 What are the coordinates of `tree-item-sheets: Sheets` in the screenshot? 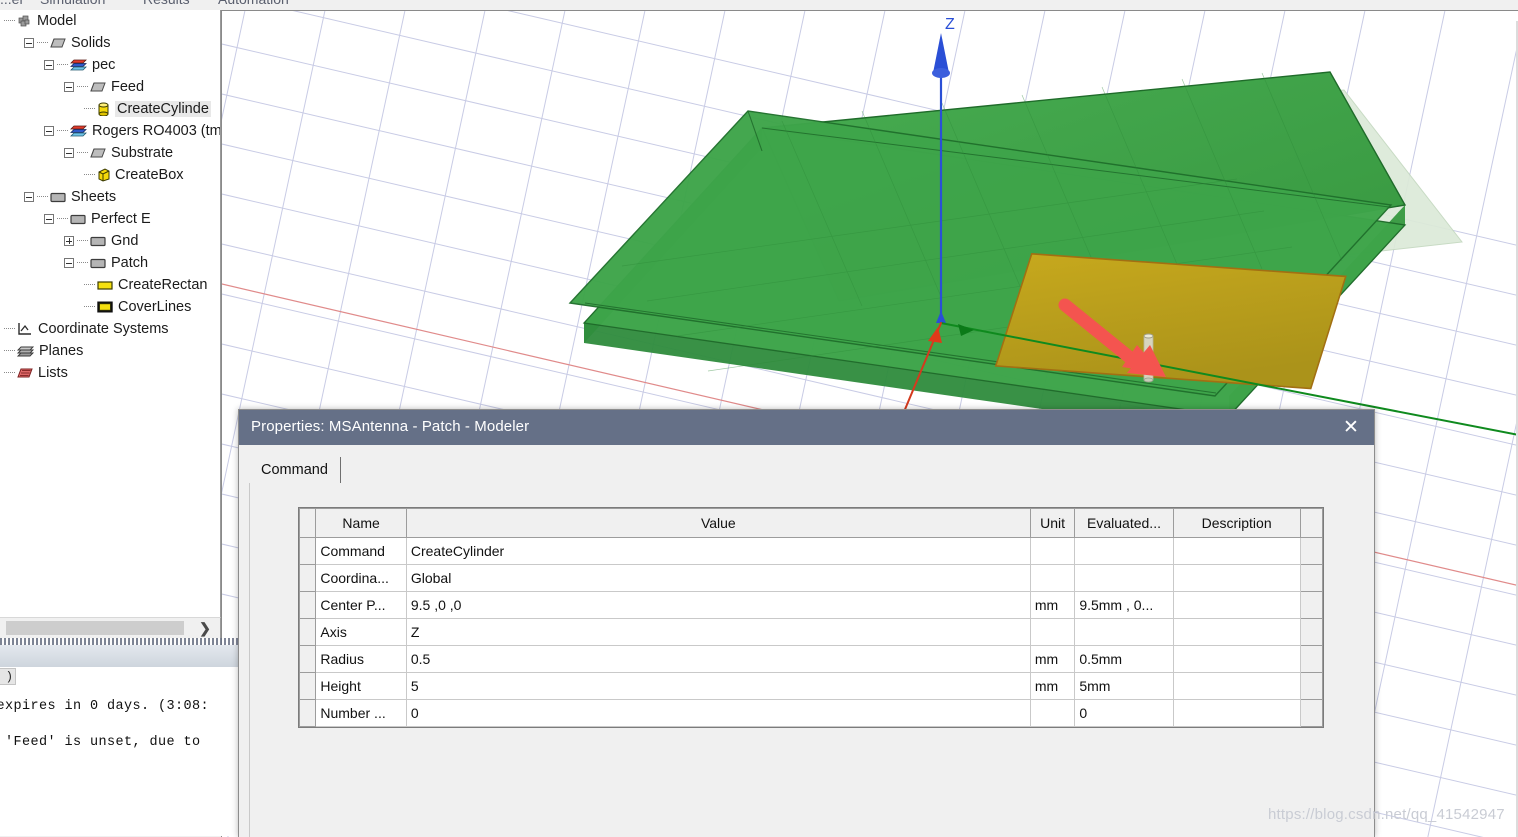 It's located at (110, 197).